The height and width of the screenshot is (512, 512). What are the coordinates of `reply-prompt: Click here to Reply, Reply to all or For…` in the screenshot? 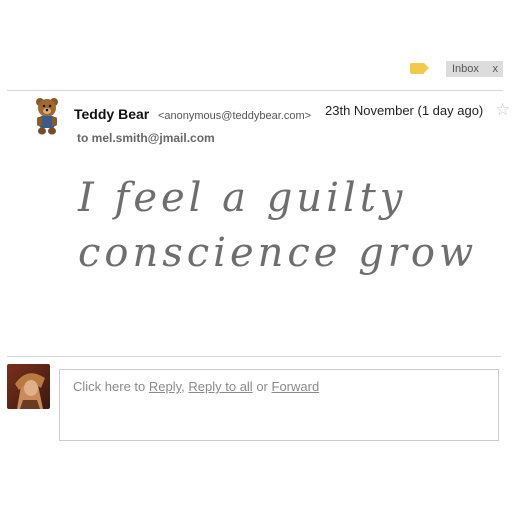 It's located at (196, 386).